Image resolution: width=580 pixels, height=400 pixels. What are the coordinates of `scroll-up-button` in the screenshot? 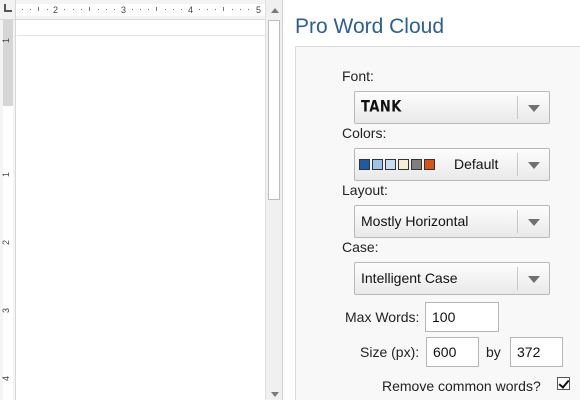 It's located at (274, 10).